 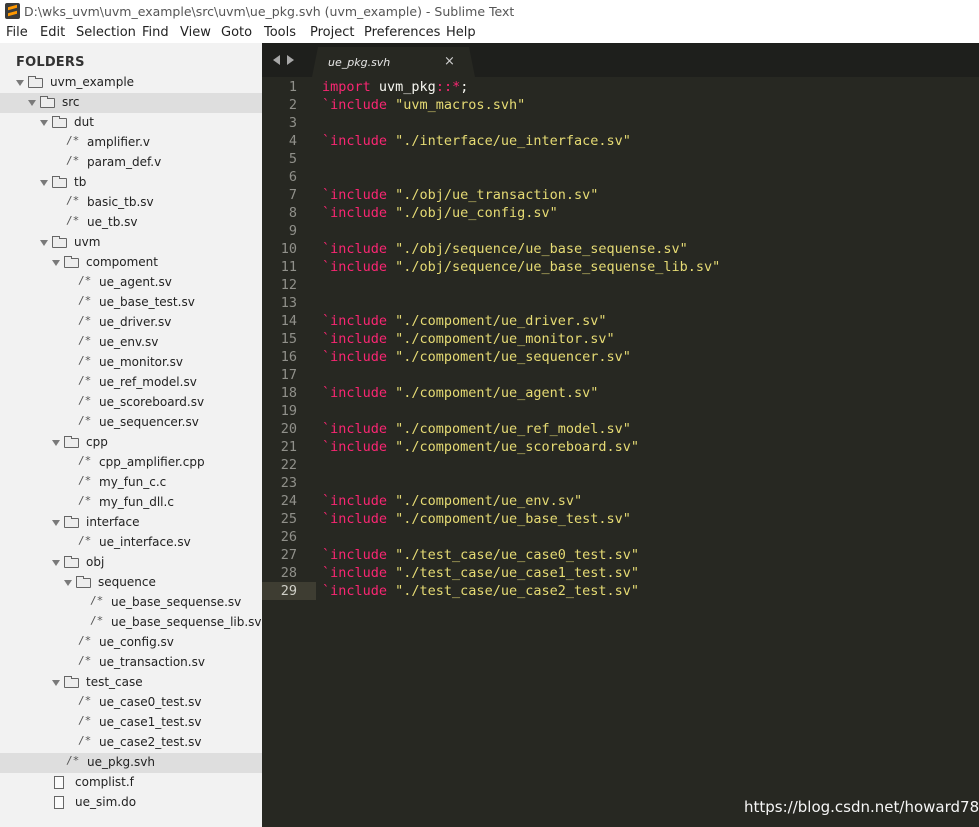 I want to click on tree-file: /* ue_sequencer.sv, so click(x=131, y=423).